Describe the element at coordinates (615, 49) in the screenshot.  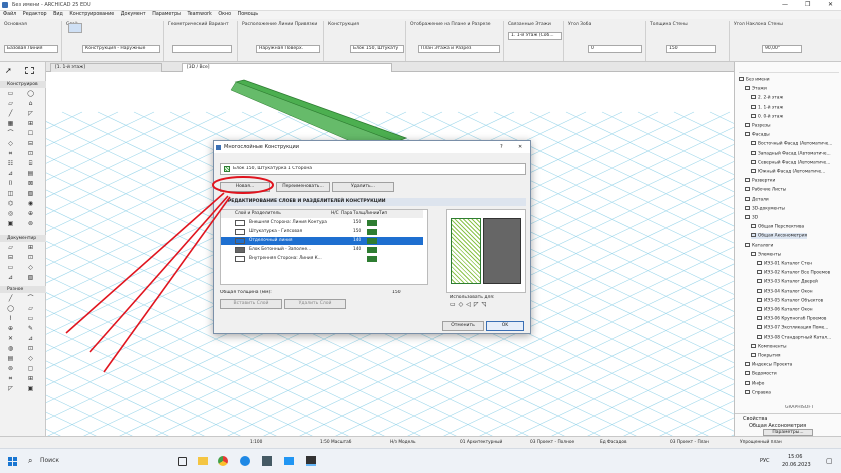
I see `angle-field: 0` at that location.